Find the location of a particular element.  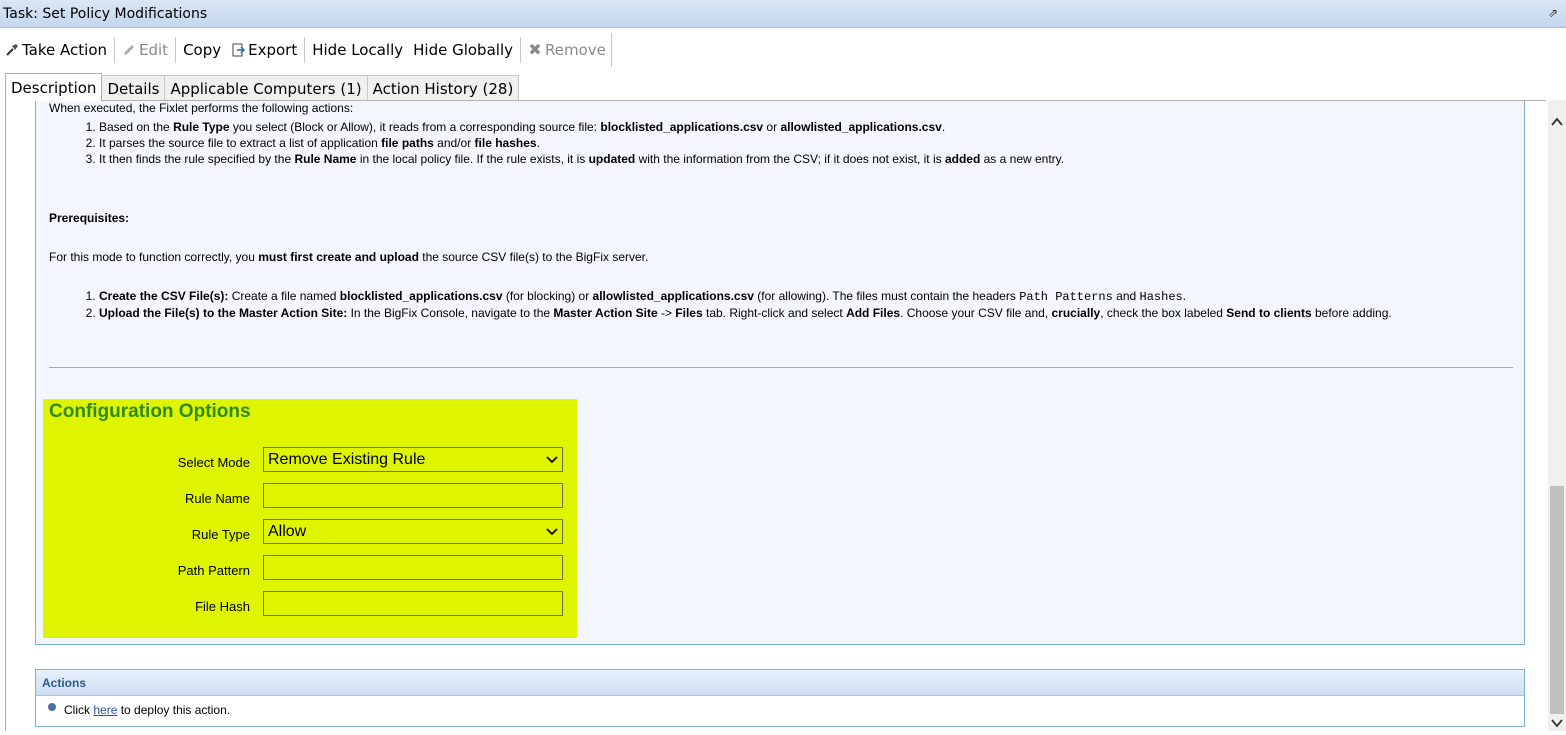

hide-locally-label: Hide Locally is located at coordinates (358, 50).